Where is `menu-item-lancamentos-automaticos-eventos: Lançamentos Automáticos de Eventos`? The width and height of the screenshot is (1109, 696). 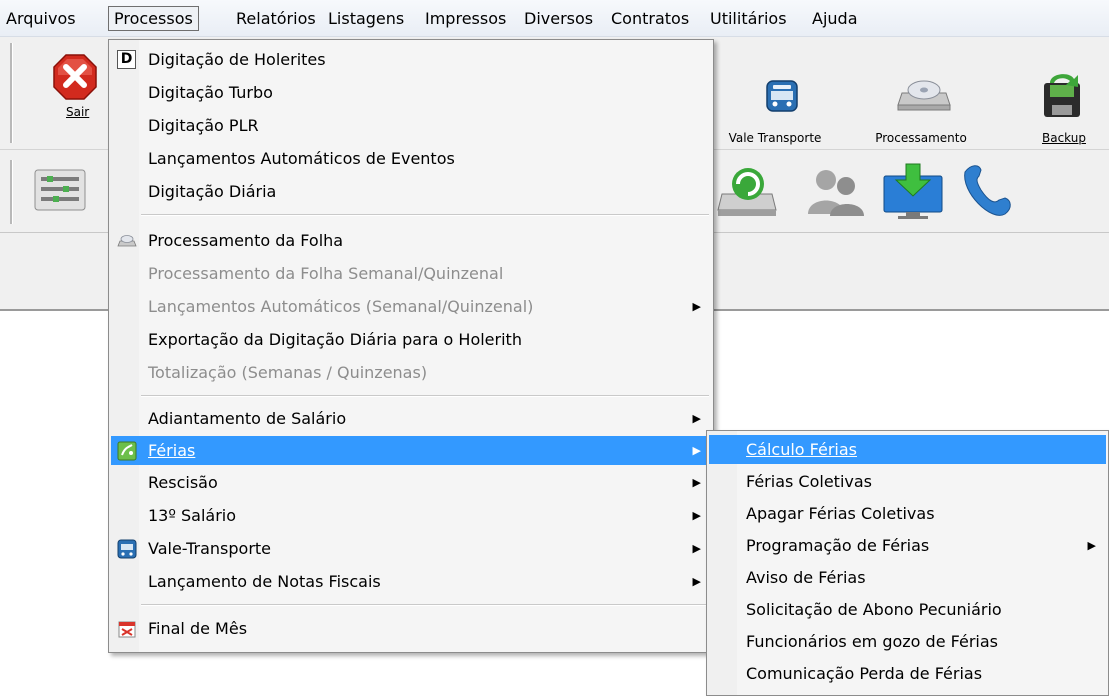
menu-item-lancamentos-automaticos-eventos: Lançamentos Automáticos de Eventos is located at coordinates (411, 158).